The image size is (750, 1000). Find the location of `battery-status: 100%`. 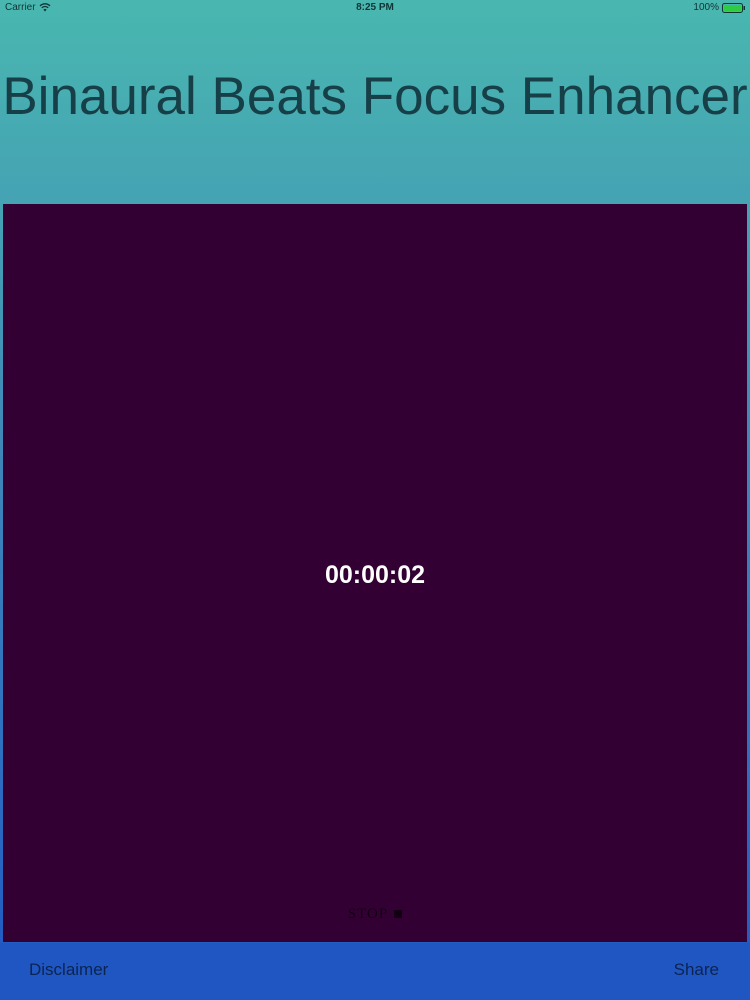

battery-status: 100% is located at coordinates (719, 7).